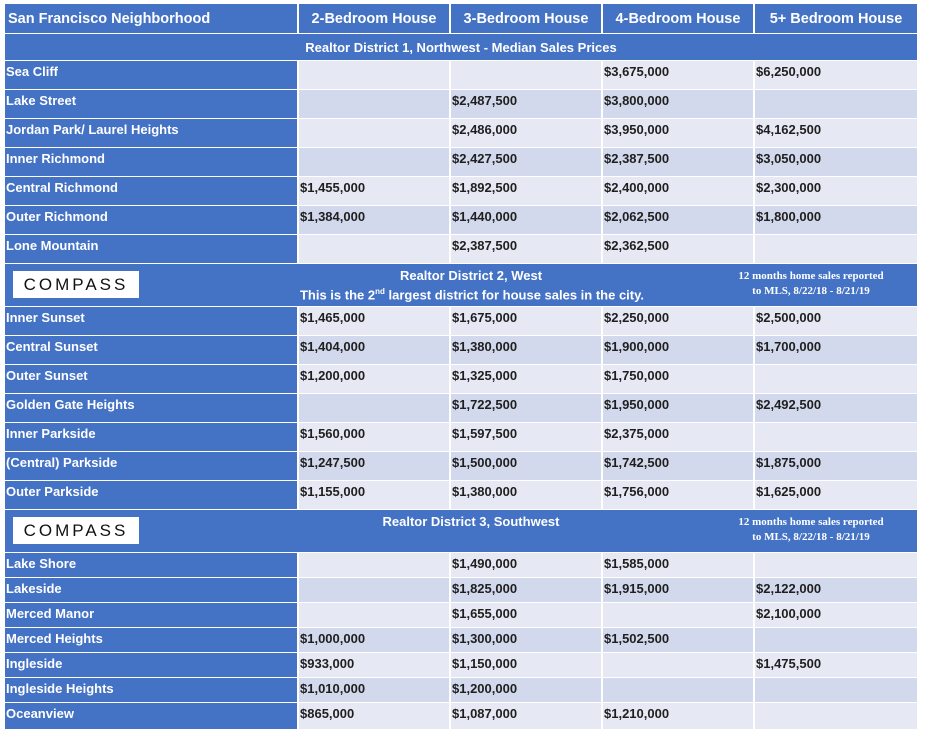 The image size is (927, 733). Describe the element at coordinates (151, 408) in the screenshot. I see `neighborhood-cell: Golden Gate Heights` at that location.